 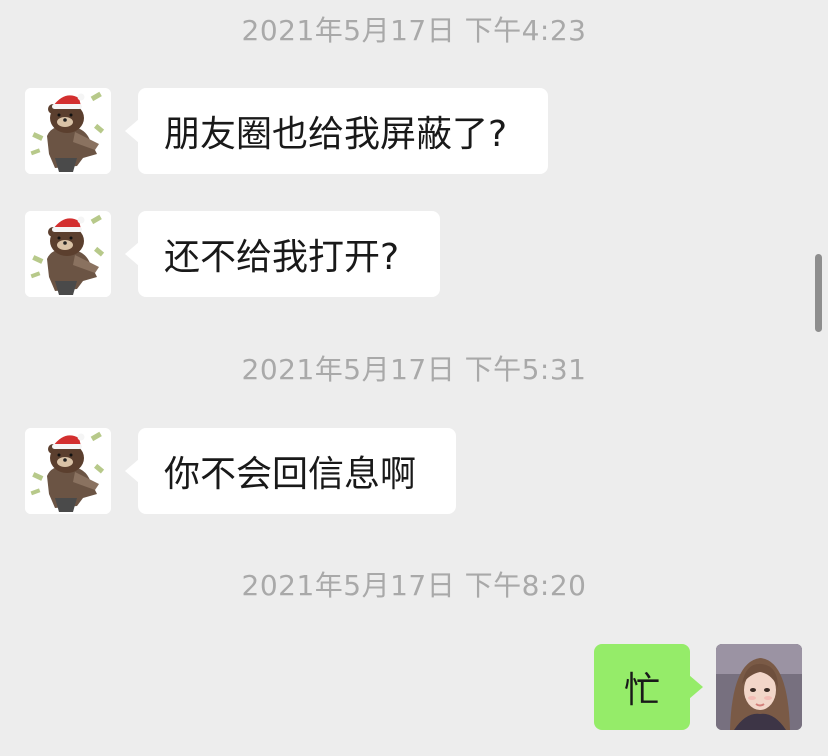 What do you see at coordinates (818, 293) in the screenshot?
I see `scrollbar` at bounding box center [818, 293].